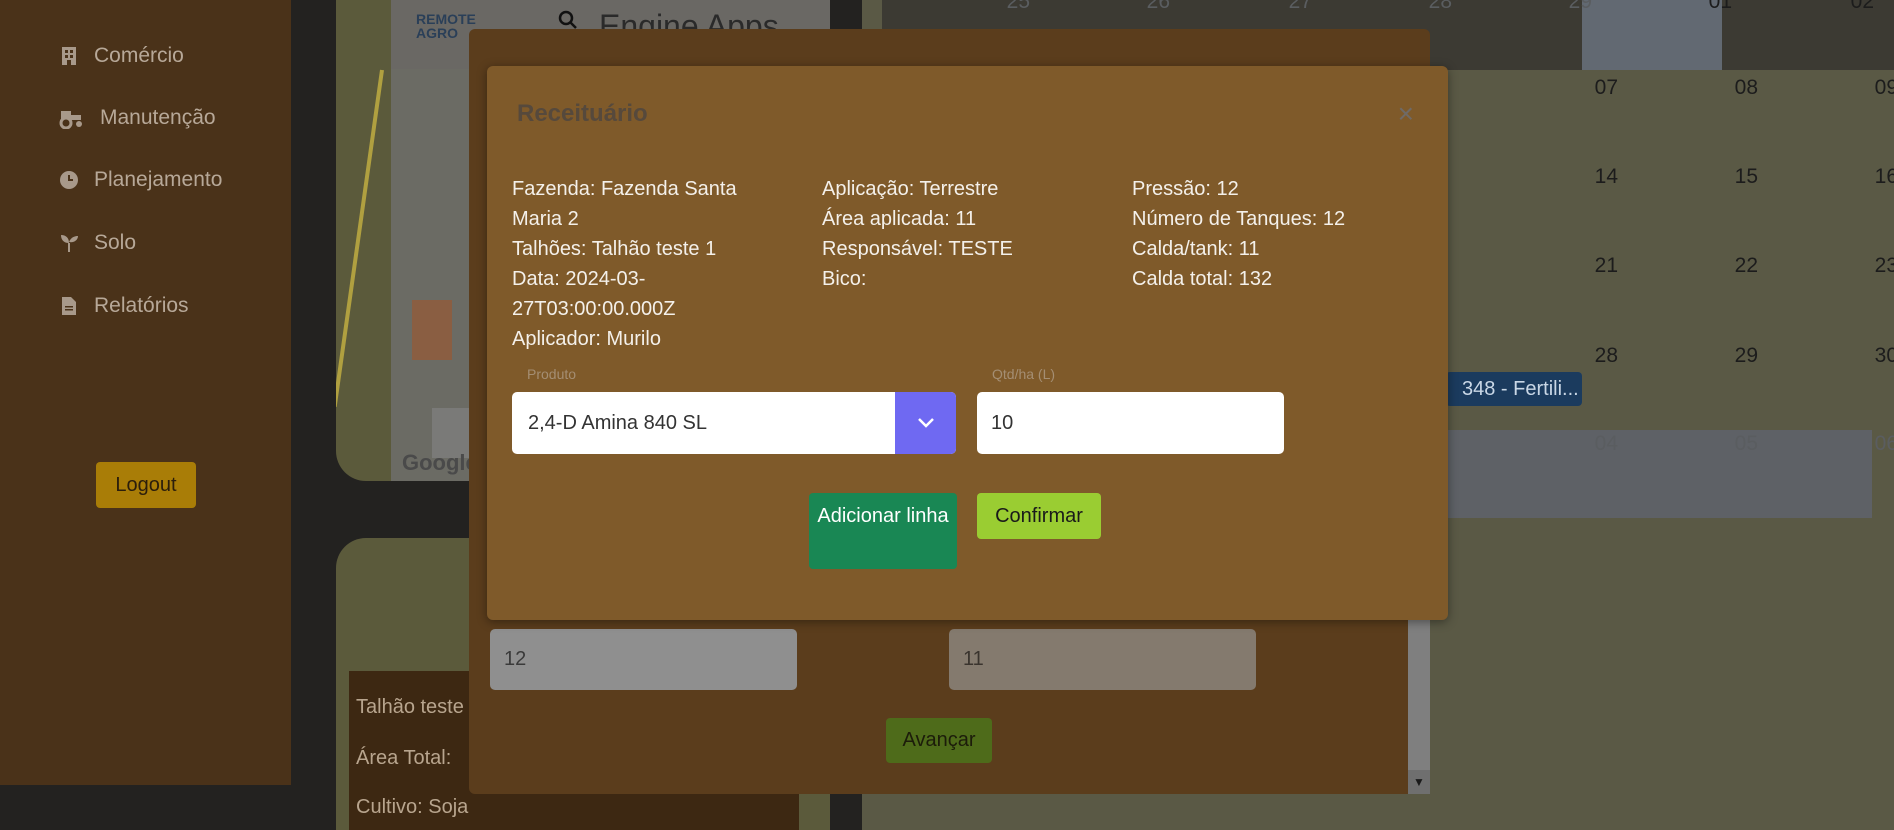 The width and height of the screenshot is (1894, 830). Describe the element at coordinates (552, 374) in the screenshot. I see `product-label: Produto` at that location.